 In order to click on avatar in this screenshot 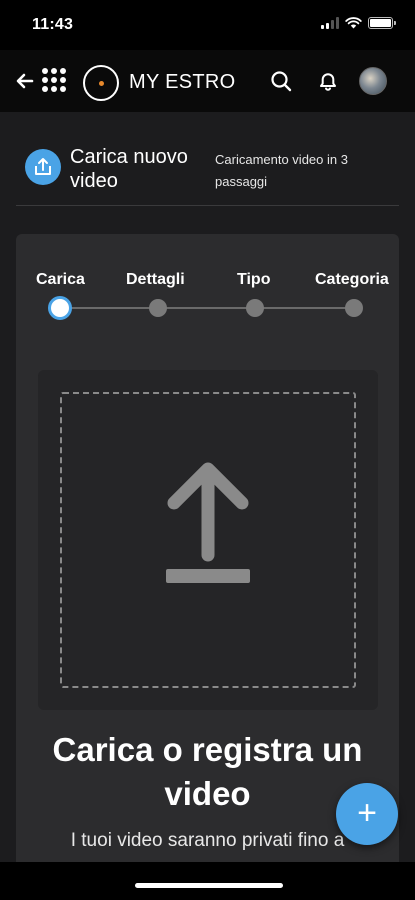, I will do `click(373, 81)`.